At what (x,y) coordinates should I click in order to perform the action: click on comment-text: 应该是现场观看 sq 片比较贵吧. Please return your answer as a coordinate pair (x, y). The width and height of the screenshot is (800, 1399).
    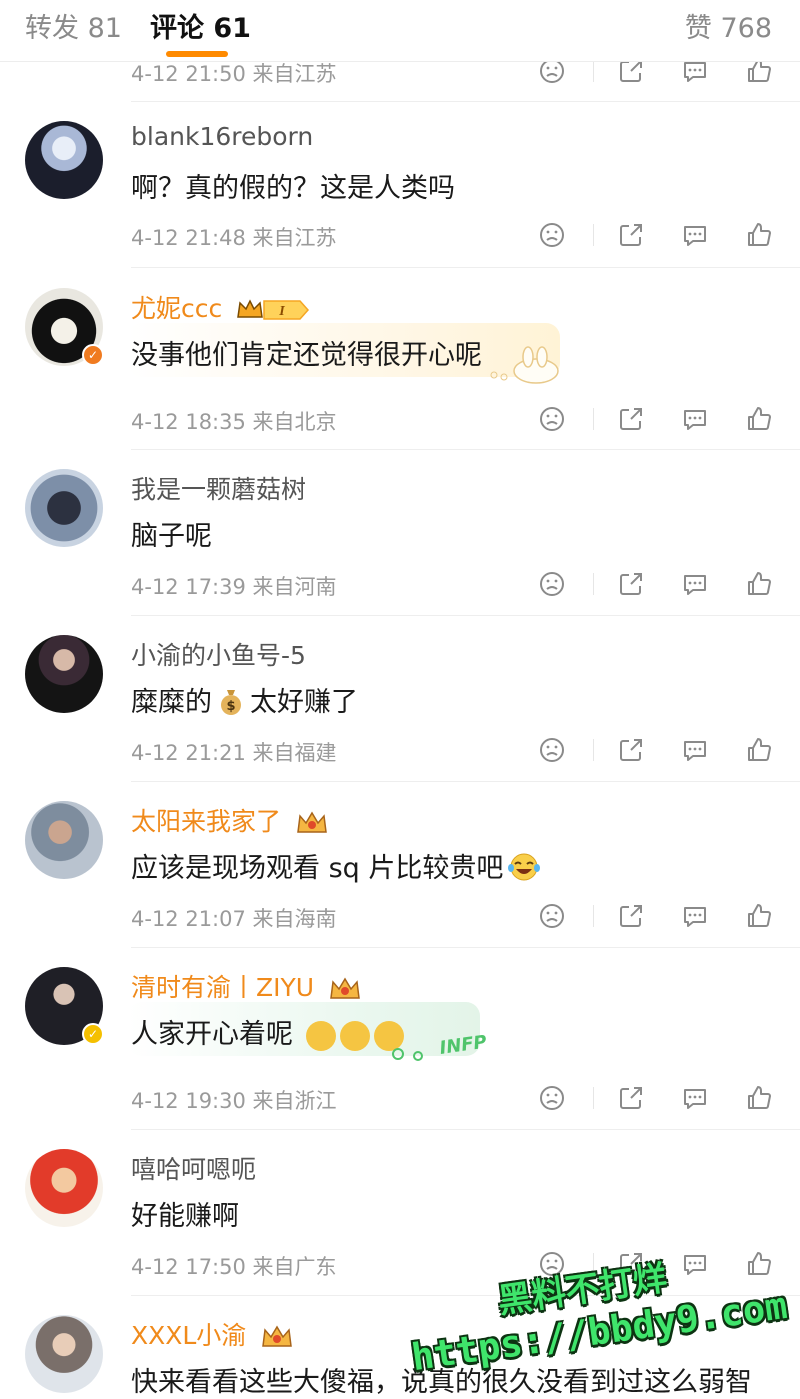
    Looking at the image, I should click on (336, 865).